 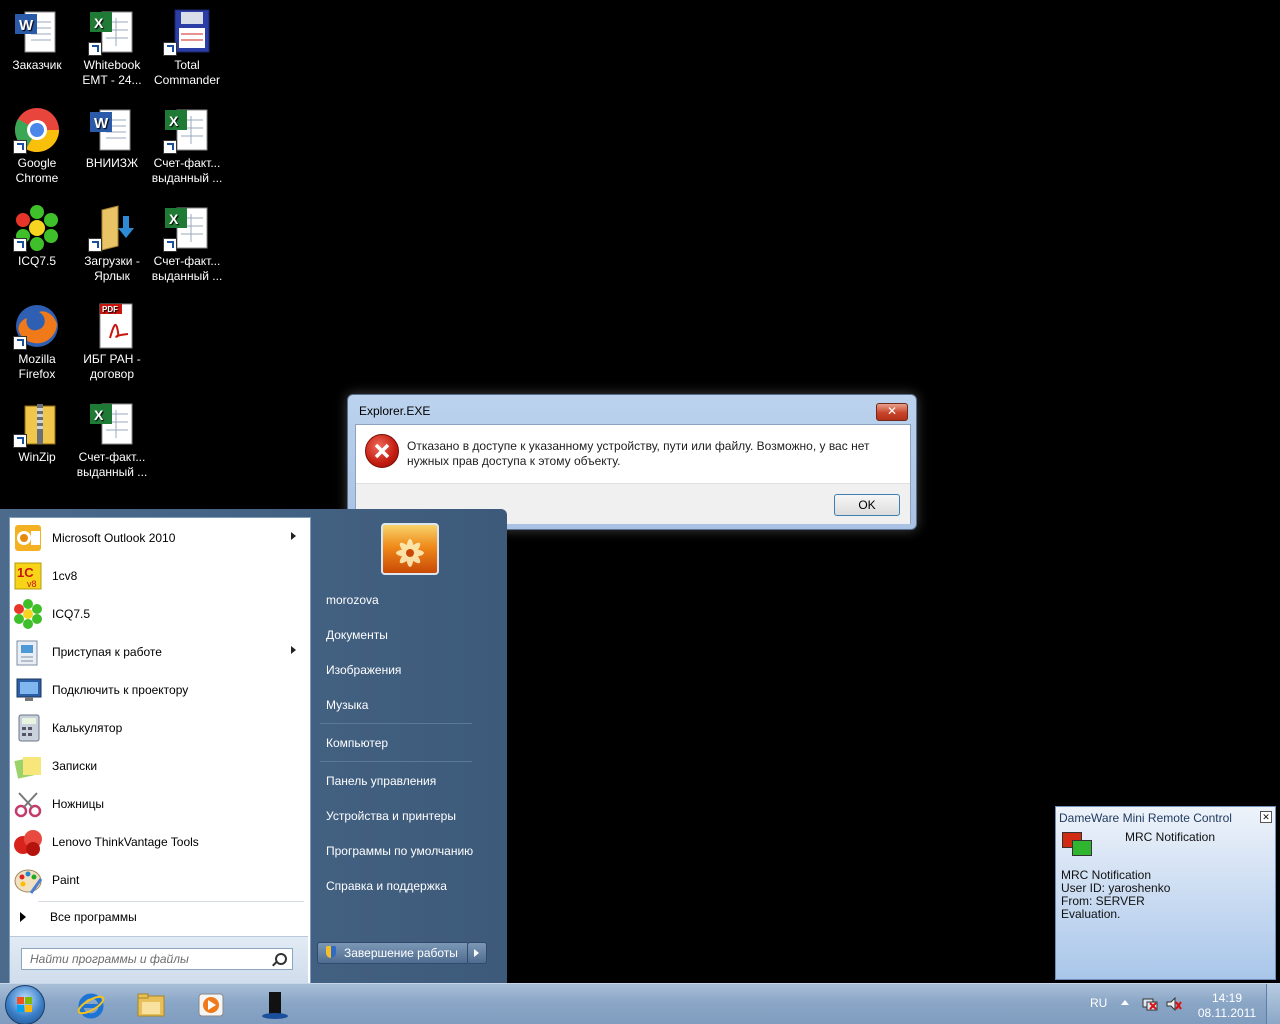 I want to click on desktop-icon-zakazchik: W Заказчик, so click(x=37, y=40).